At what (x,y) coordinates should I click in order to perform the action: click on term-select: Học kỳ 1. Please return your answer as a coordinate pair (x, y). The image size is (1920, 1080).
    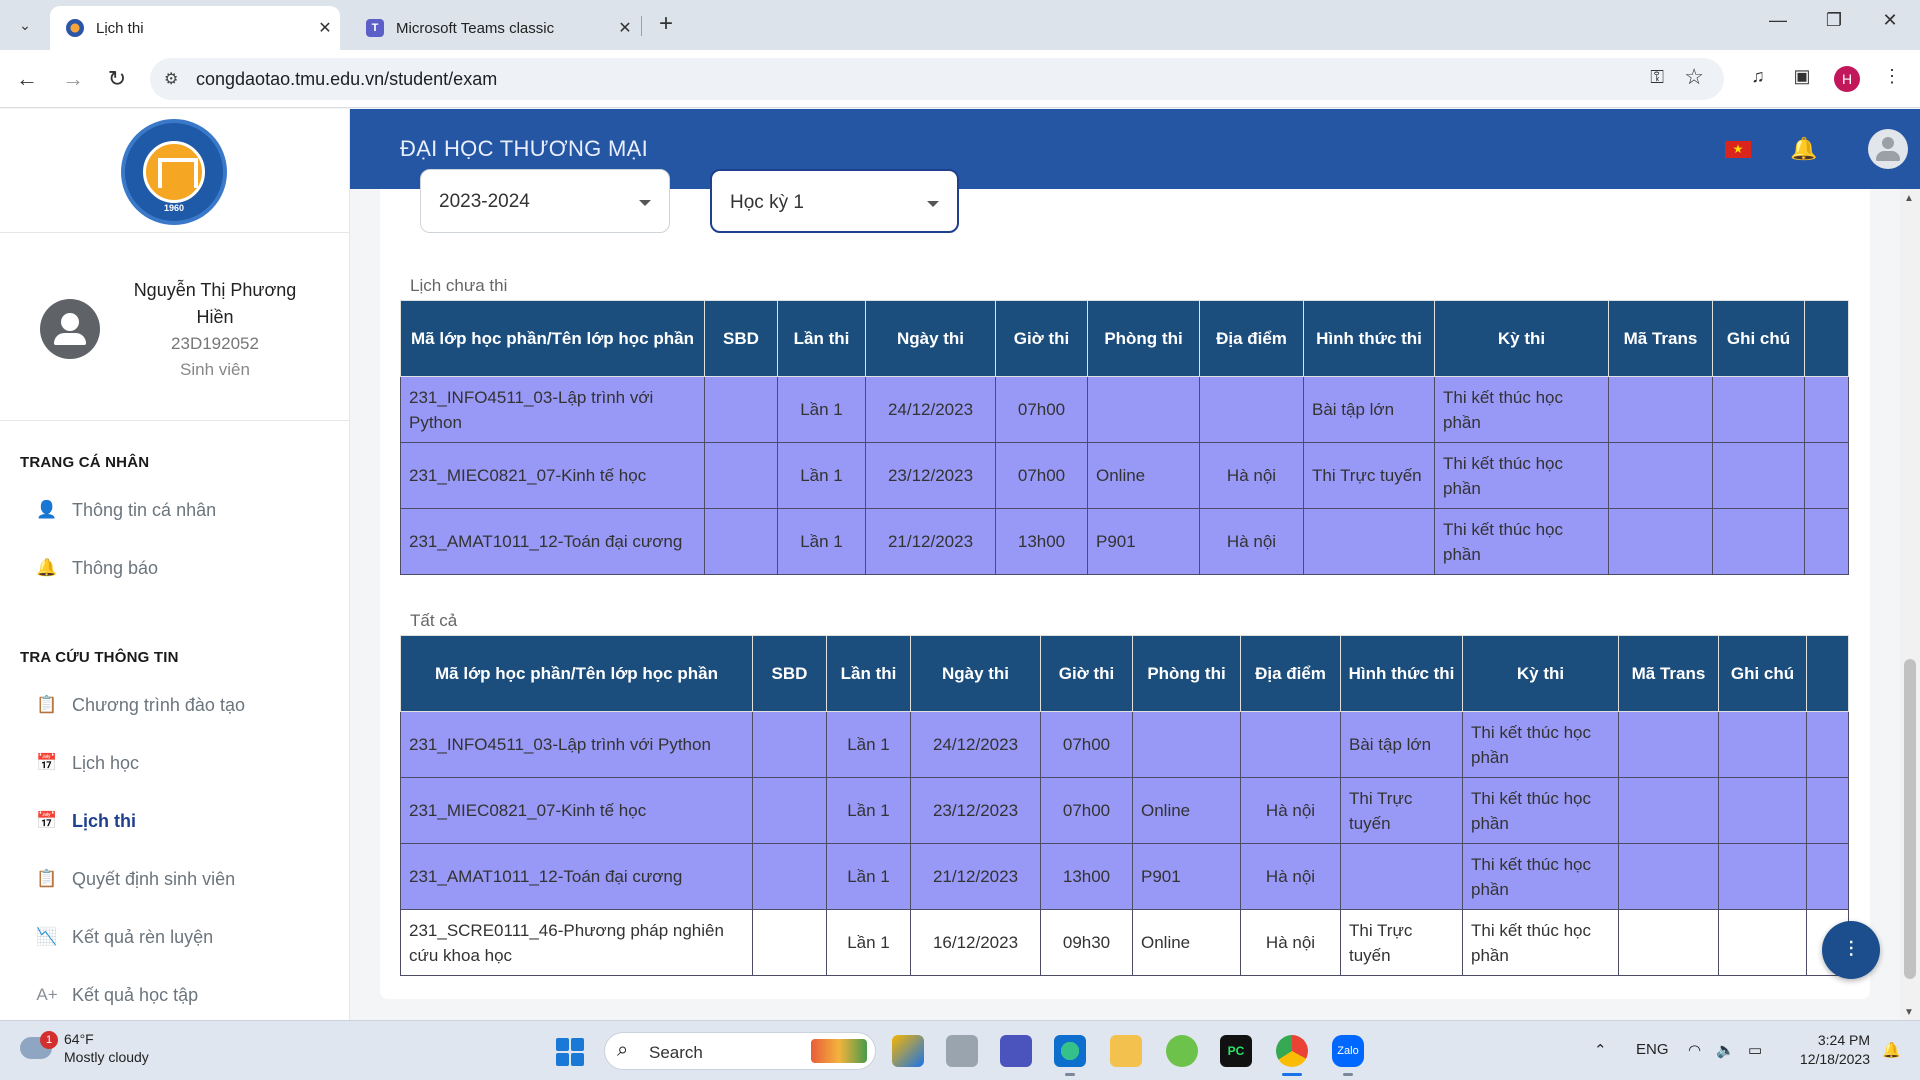
    Looking at the image, I should click on (834, 201).